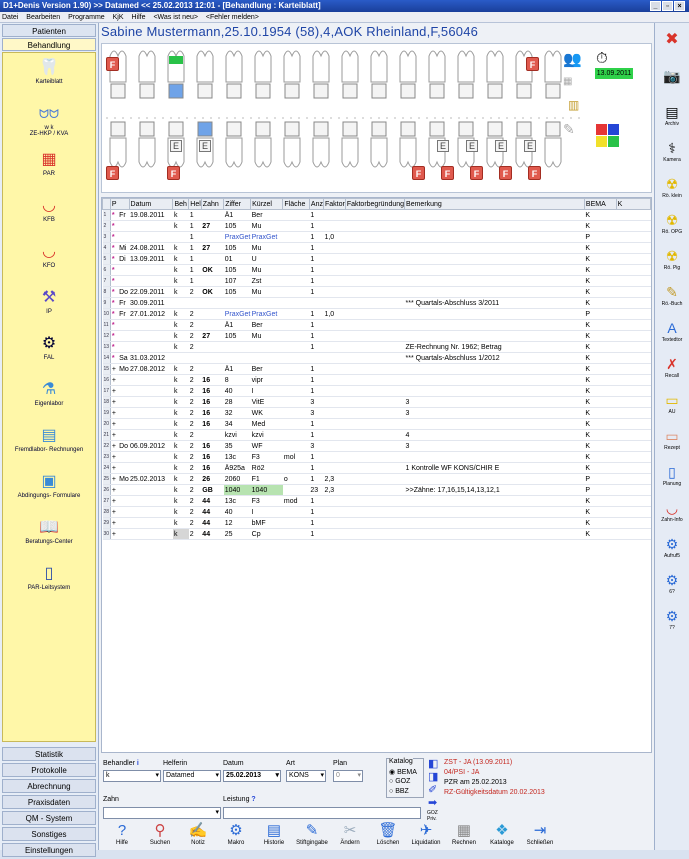  What do you see at coordinates (376, 237) in the screenshot?
I see `table-row: 3 * 1 PraxGet PraxGet 1 1,0 P` at bounding box center [376, 237].